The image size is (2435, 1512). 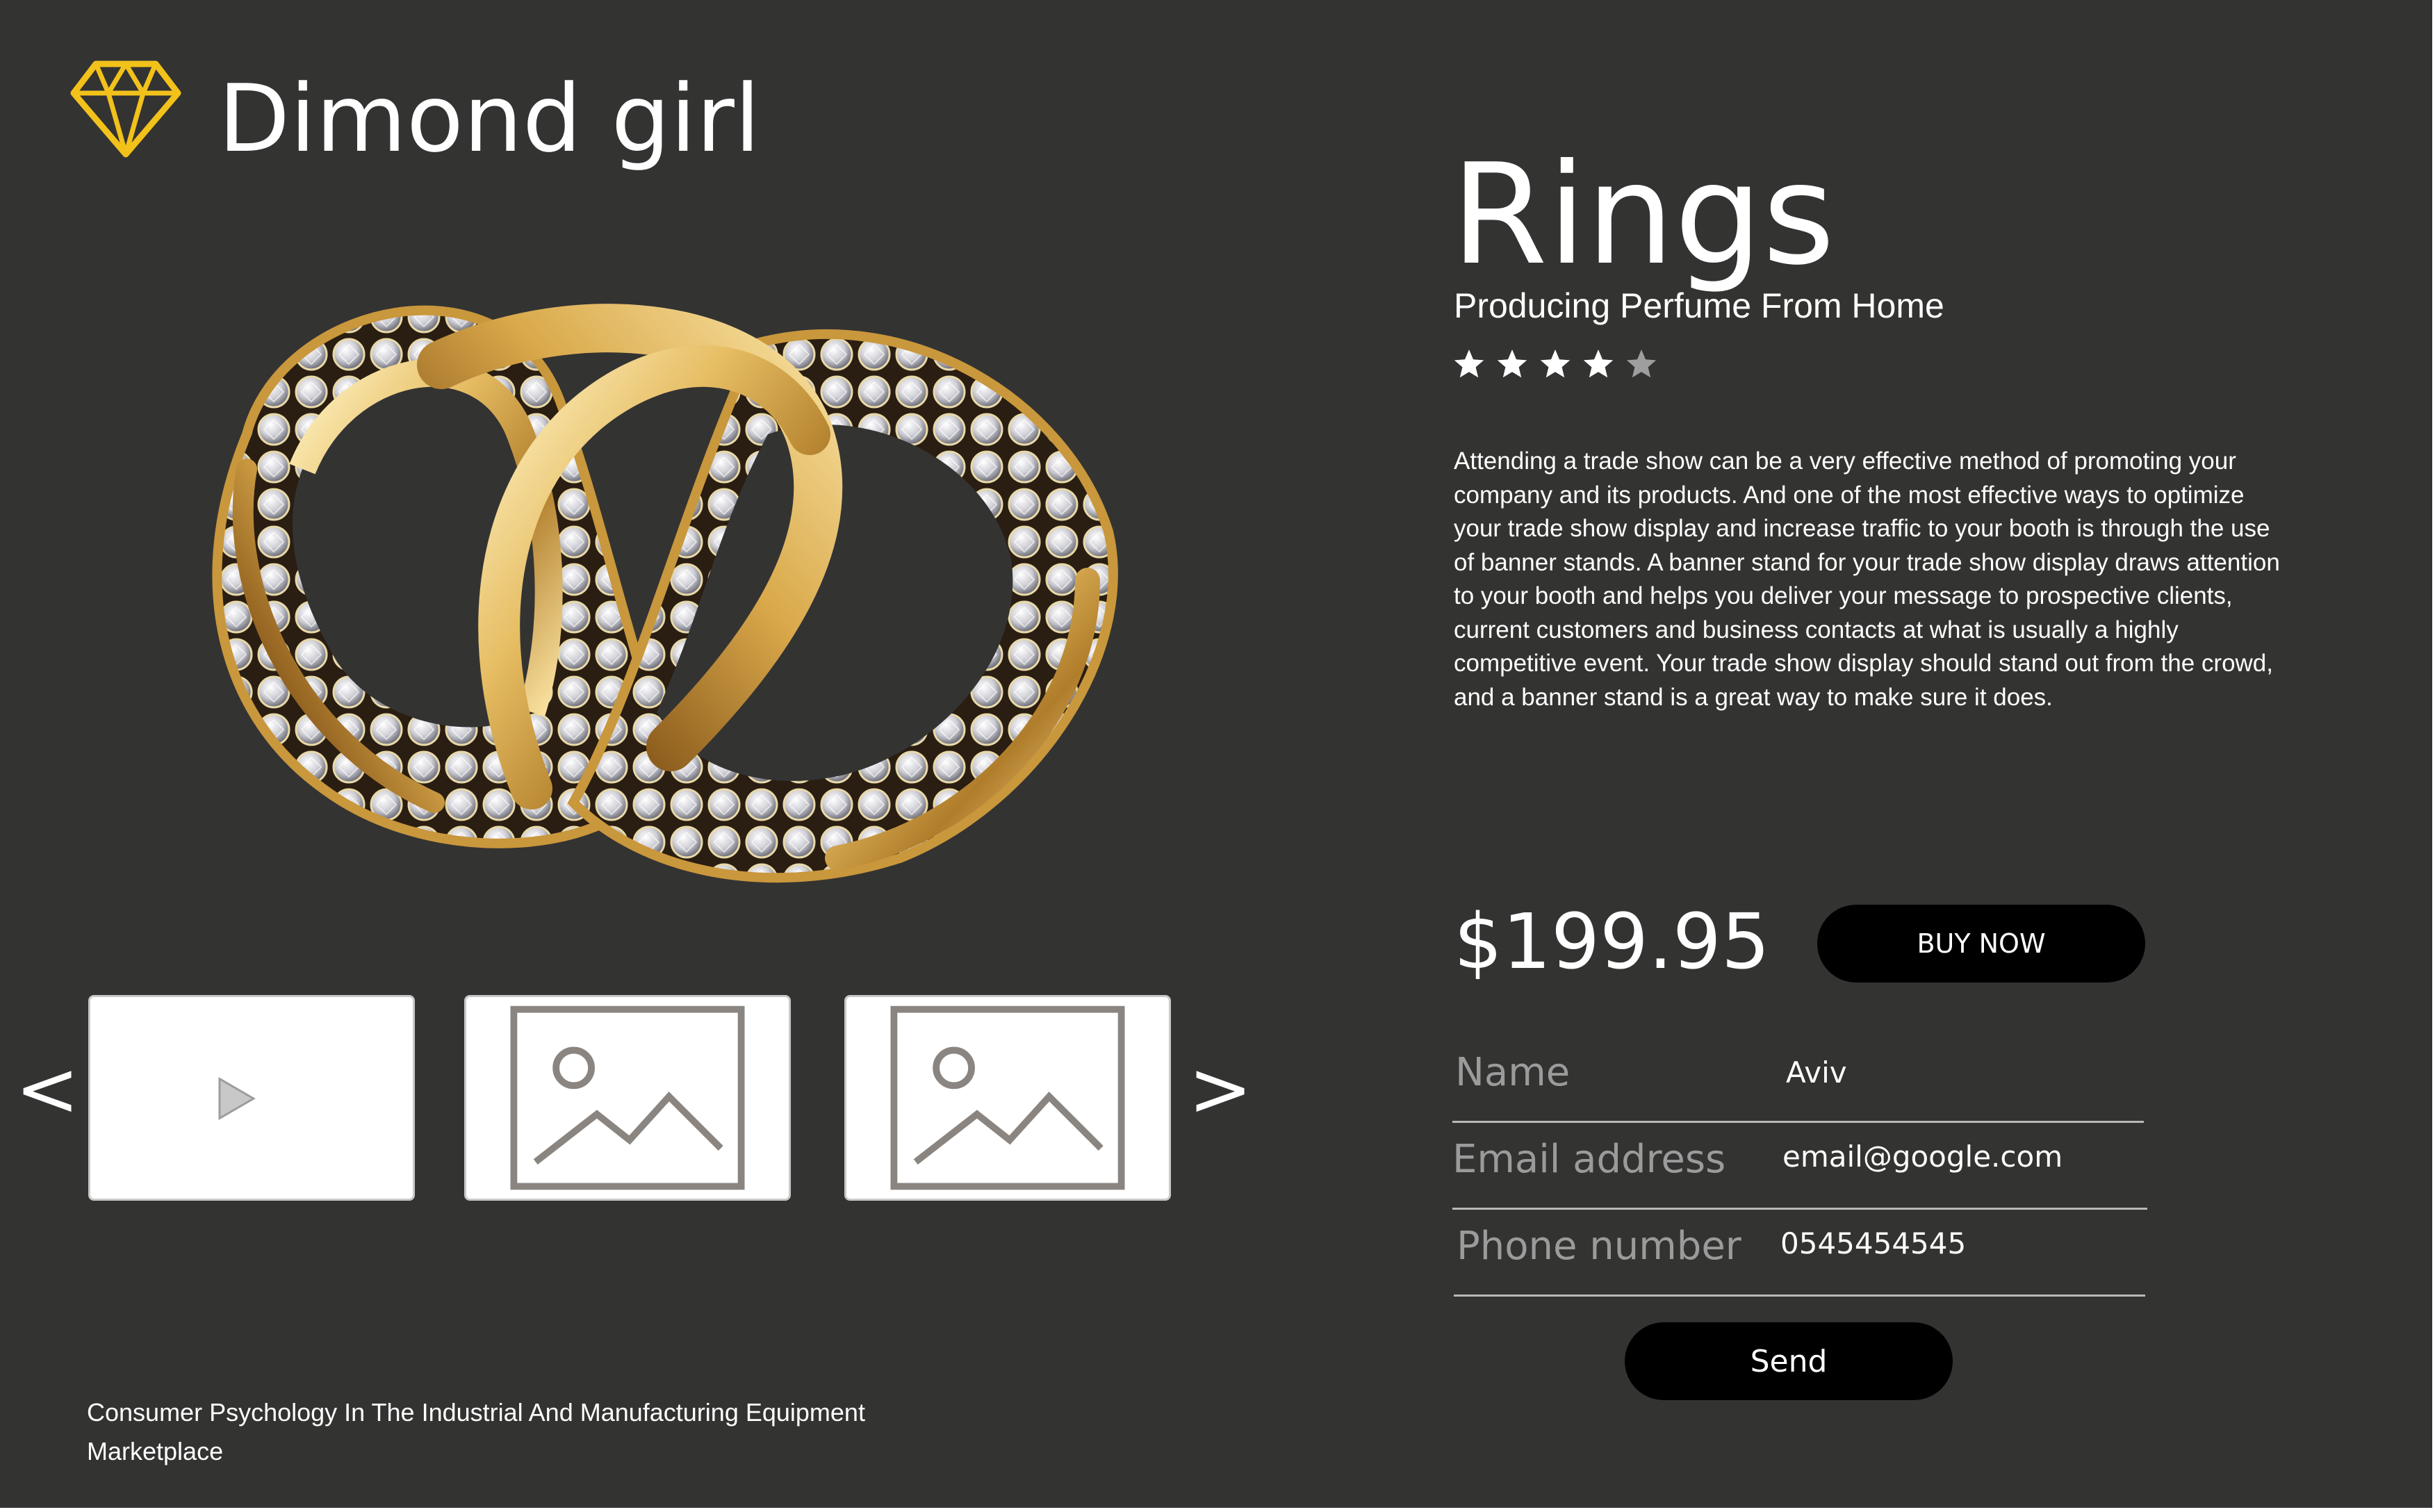 What do you see at coordinates (1599, 1246) in the screenshot?
I see `phone-label: Phone number` at bounding box center [1599, 1246].